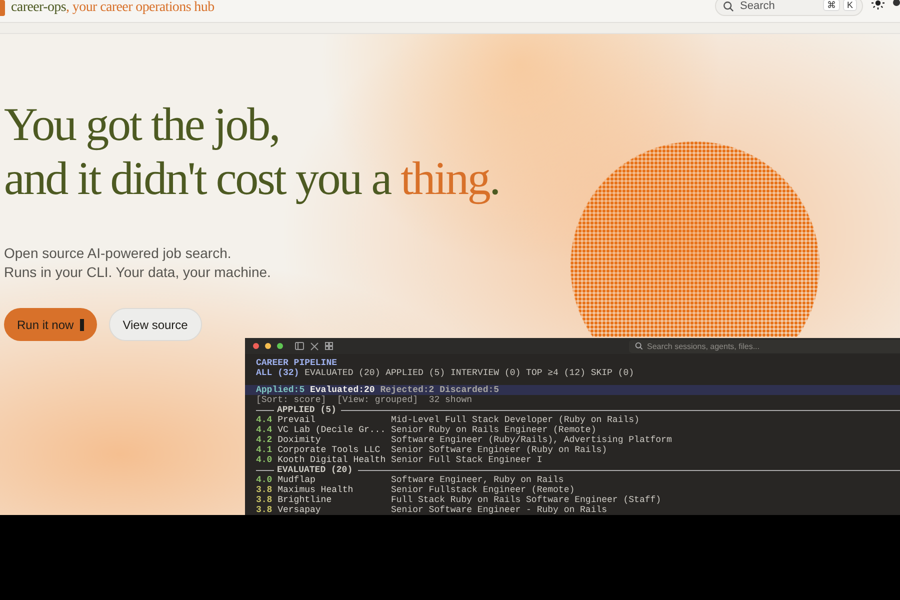 The image size is (900, 600). What do you see at coordinates (407, 390) in the screenshot?
I see `stat-text: Rejected:2` at bounding box center [407, 390].